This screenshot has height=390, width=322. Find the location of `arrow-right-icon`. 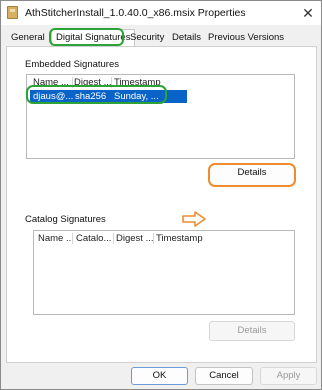

arrow-right-icon is located at coordinates (194, 219).